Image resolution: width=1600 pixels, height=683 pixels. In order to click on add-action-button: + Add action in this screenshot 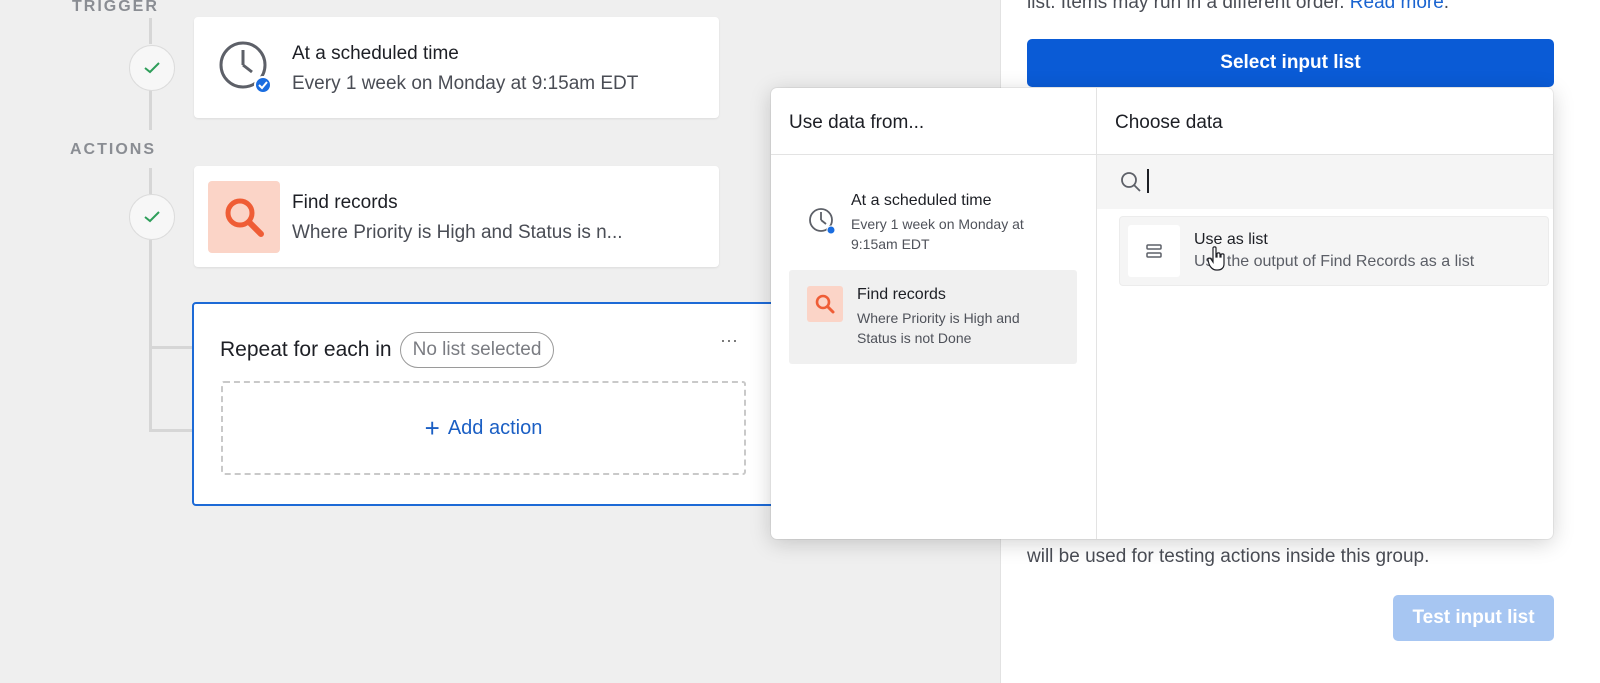, I will do `click(483, 428)`.